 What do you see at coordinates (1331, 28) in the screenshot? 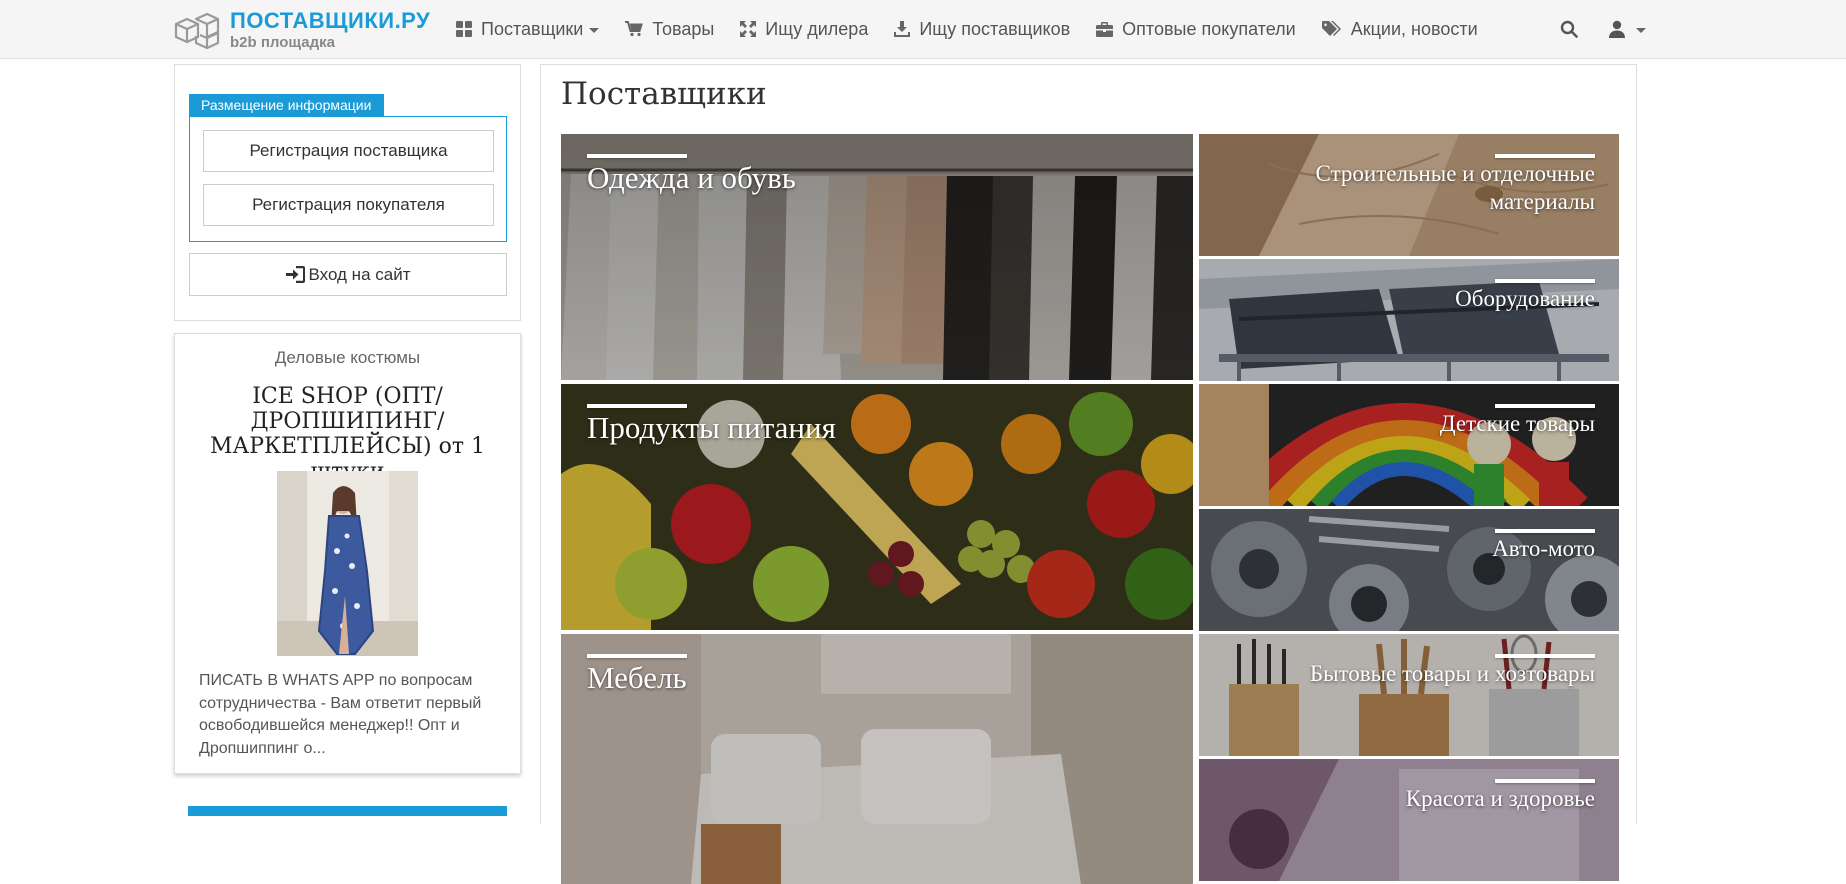
I see `tags-icon` at bounding box center [1331, 28].